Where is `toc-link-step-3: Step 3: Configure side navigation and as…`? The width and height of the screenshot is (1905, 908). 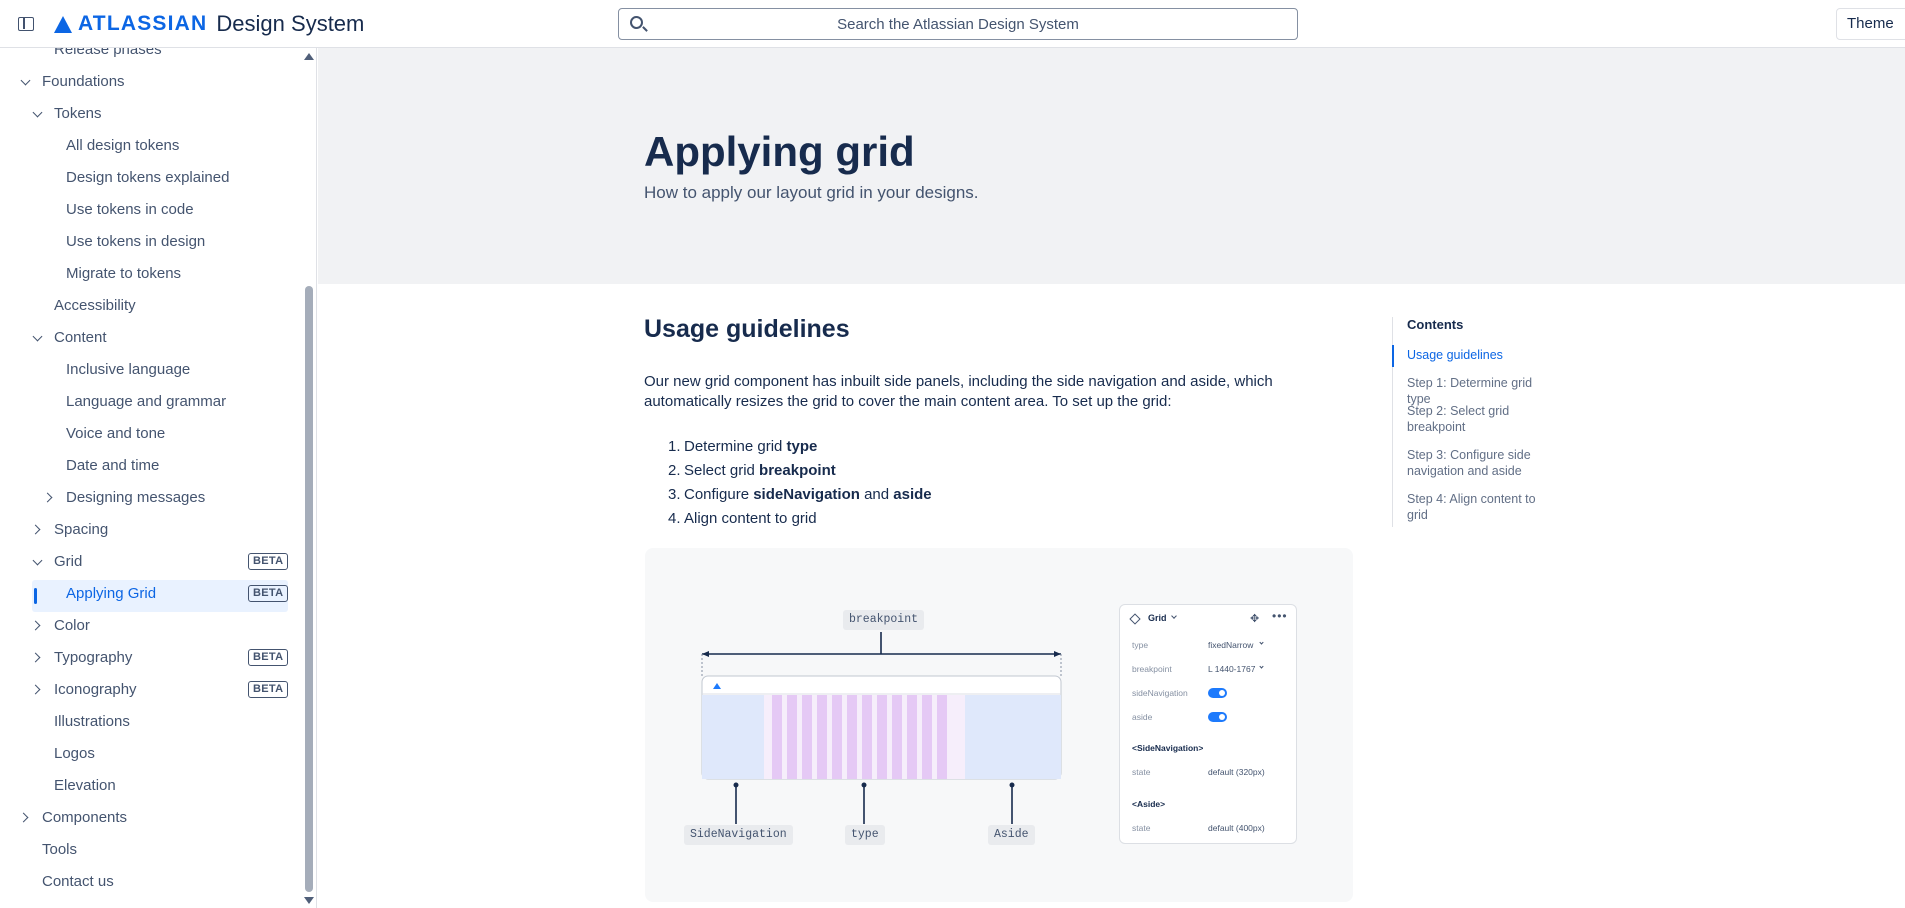 toc-link-step-3: Step 3: Configure side navigation and as… is located at coordinates (1482, 463).